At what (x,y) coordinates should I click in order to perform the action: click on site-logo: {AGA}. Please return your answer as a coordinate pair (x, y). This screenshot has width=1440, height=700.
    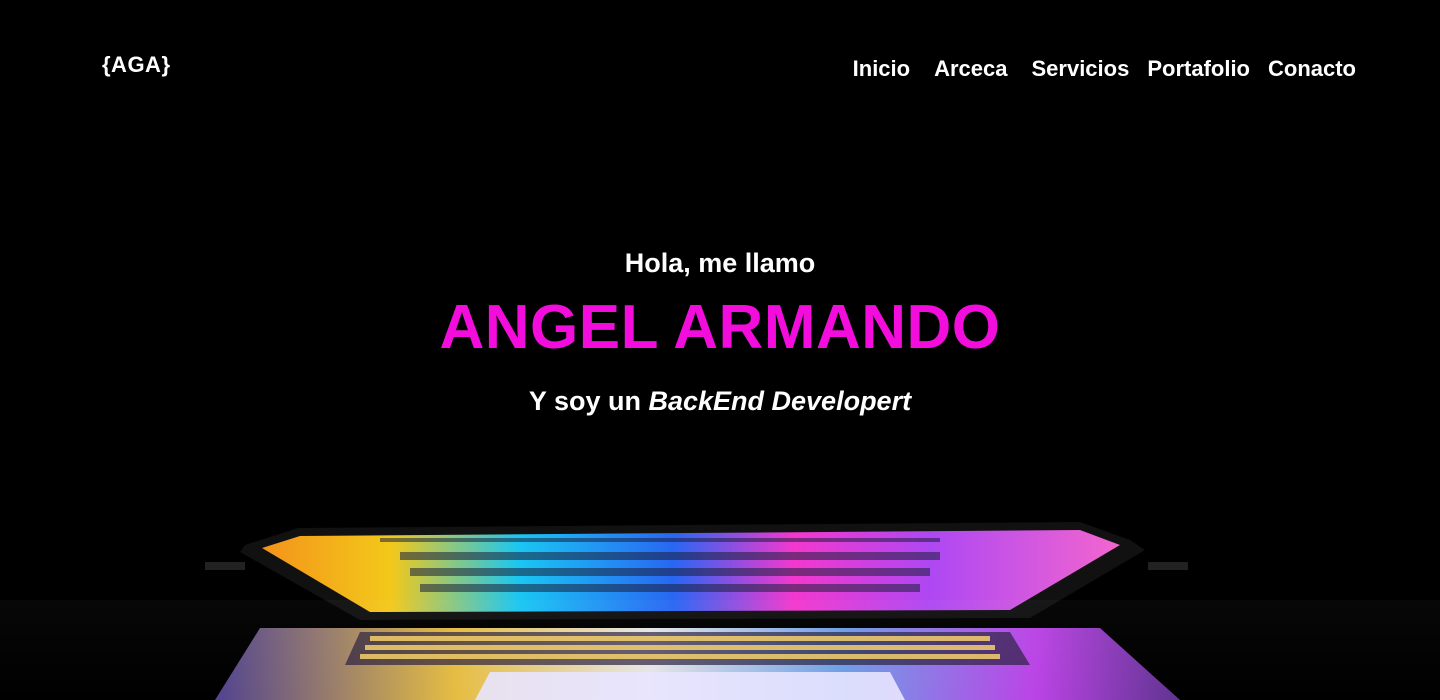
    Looking at the image, I should click on (136, 65).